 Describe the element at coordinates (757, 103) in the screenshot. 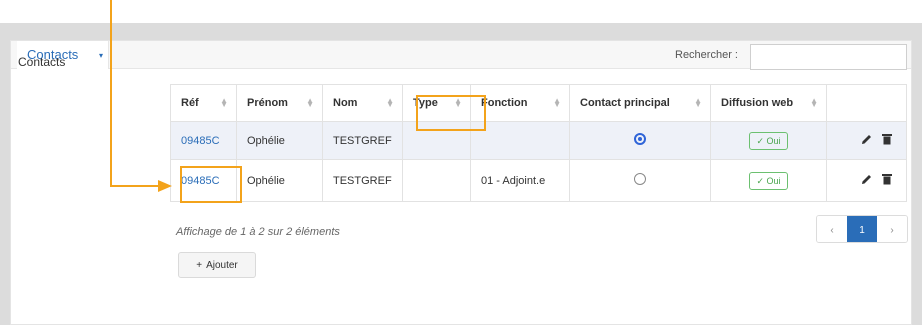

I see `column-header-label: Diffusion web` at that location.